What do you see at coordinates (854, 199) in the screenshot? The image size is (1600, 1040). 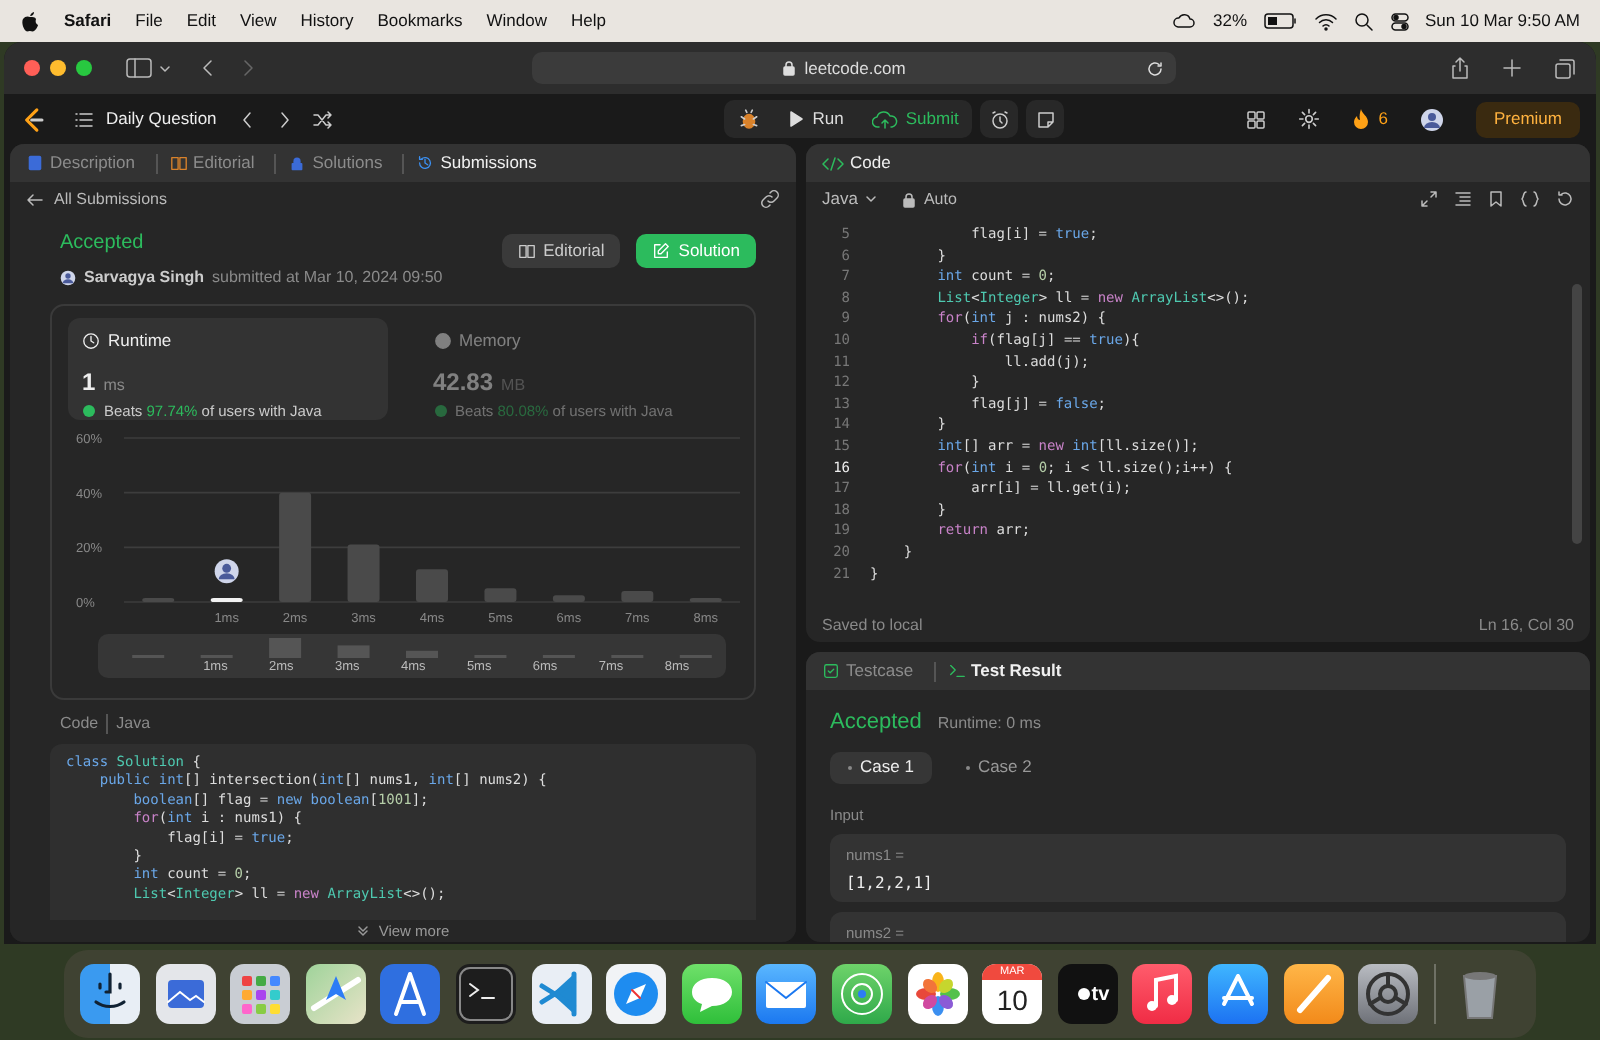 I see `language-dropdown: Java` at bounding box center [854, 199].